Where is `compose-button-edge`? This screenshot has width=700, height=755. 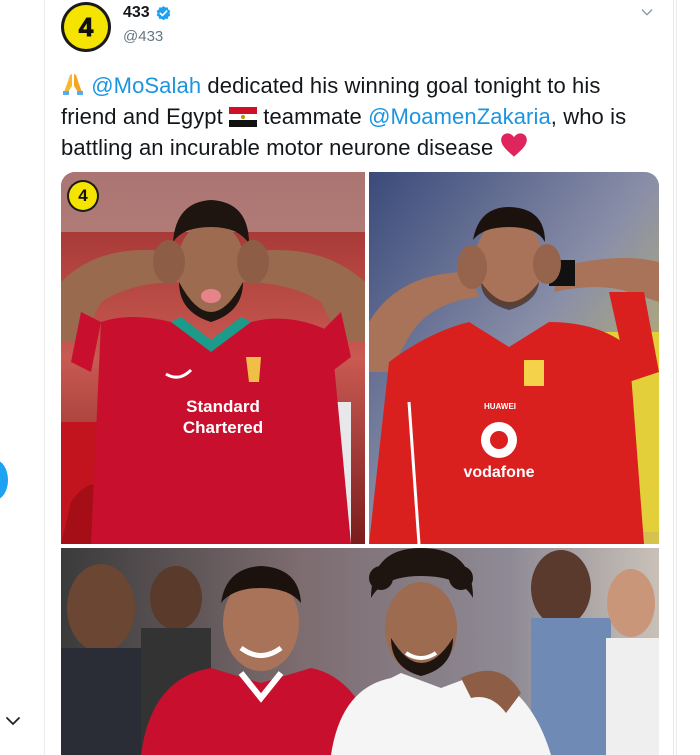 compose-button-edge is located at coordinates (4, 480).